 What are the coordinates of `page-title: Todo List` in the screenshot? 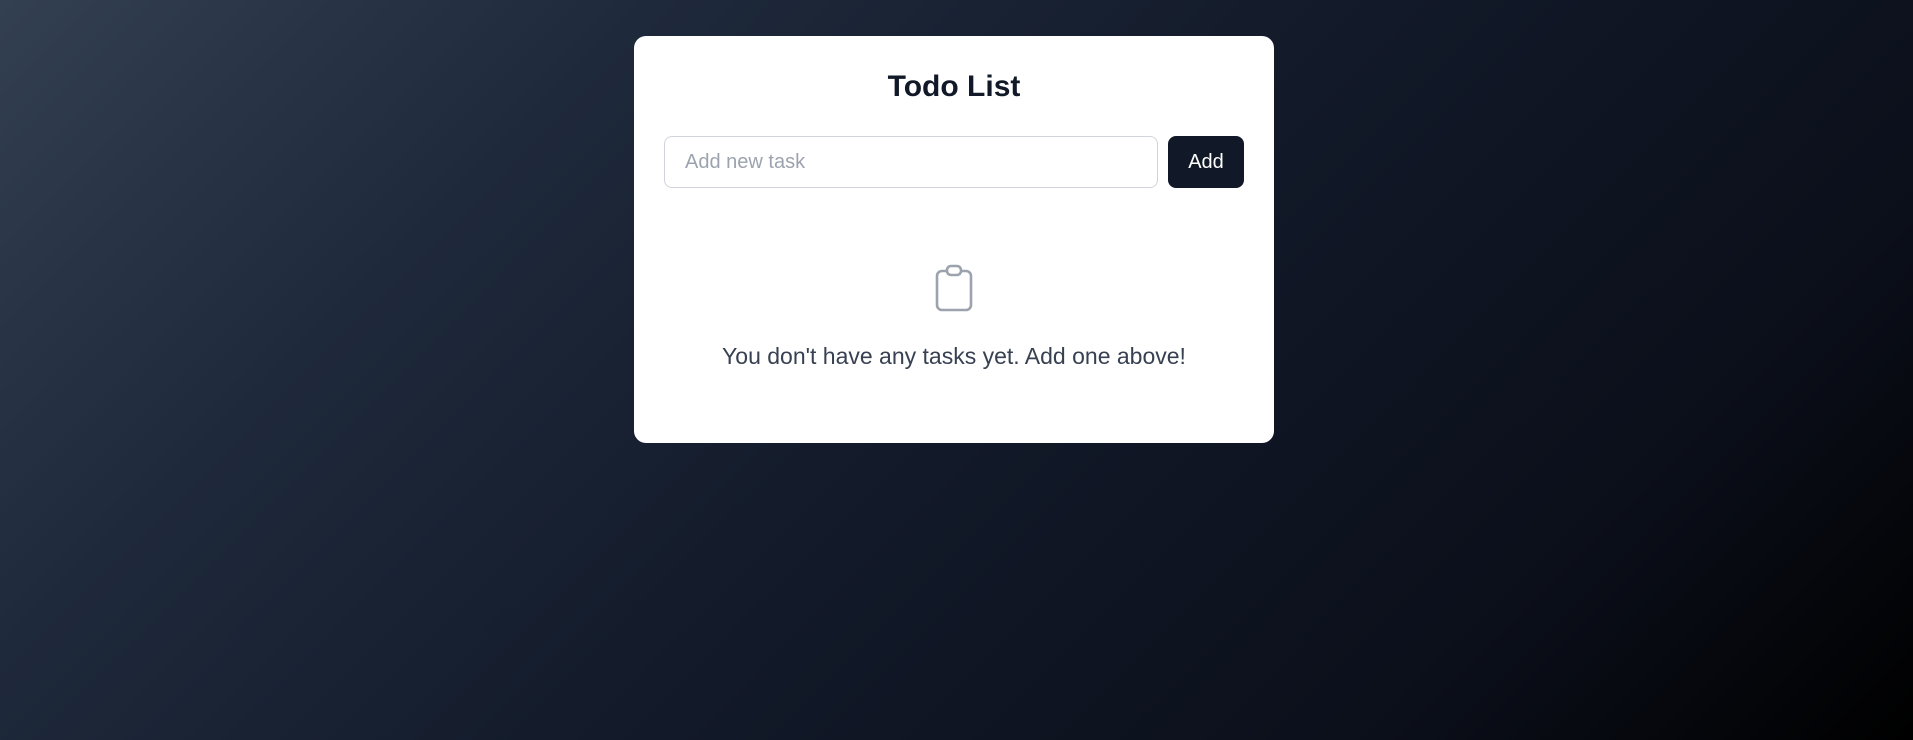 It's located at (954, 86).